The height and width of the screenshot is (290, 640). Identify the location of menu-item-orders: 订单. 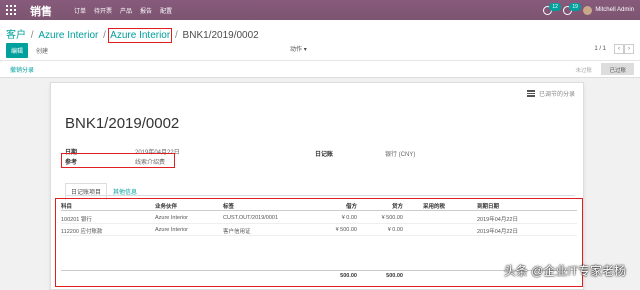
(80, 10).